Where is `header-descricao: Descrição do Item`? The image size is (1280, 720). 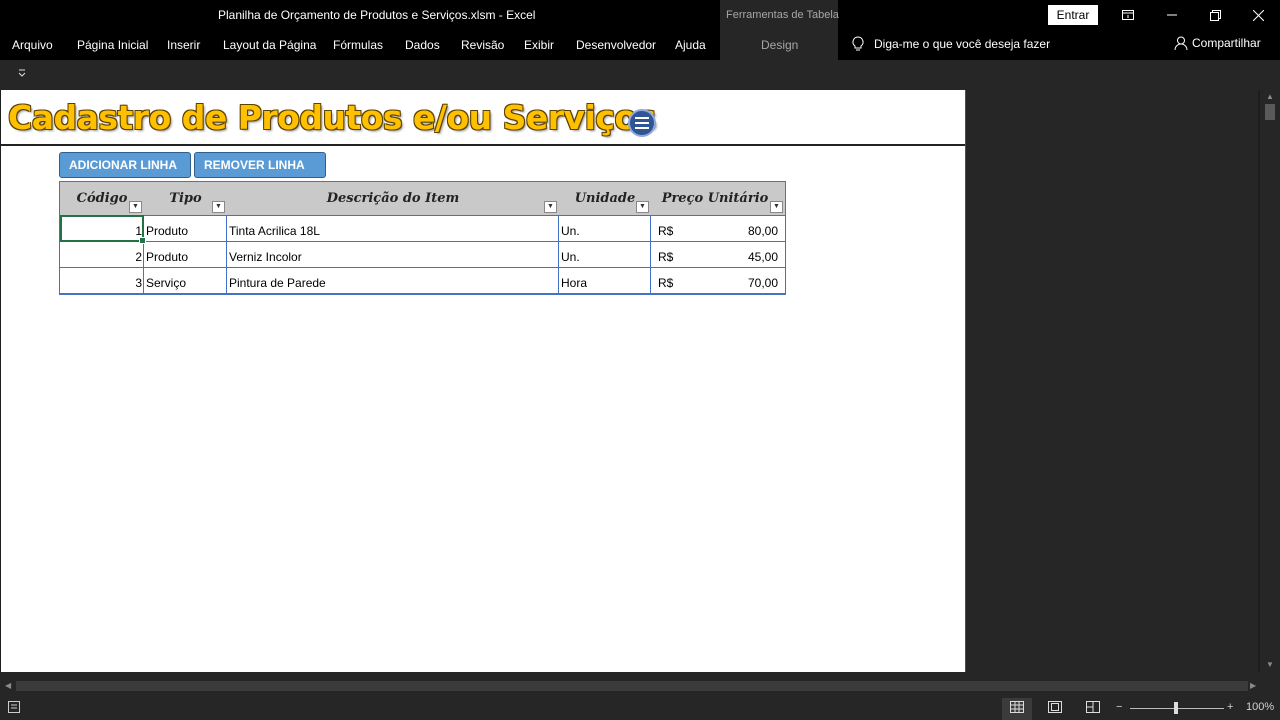 header-descricao: Descrição do Item is located at coordinates (393, 198).